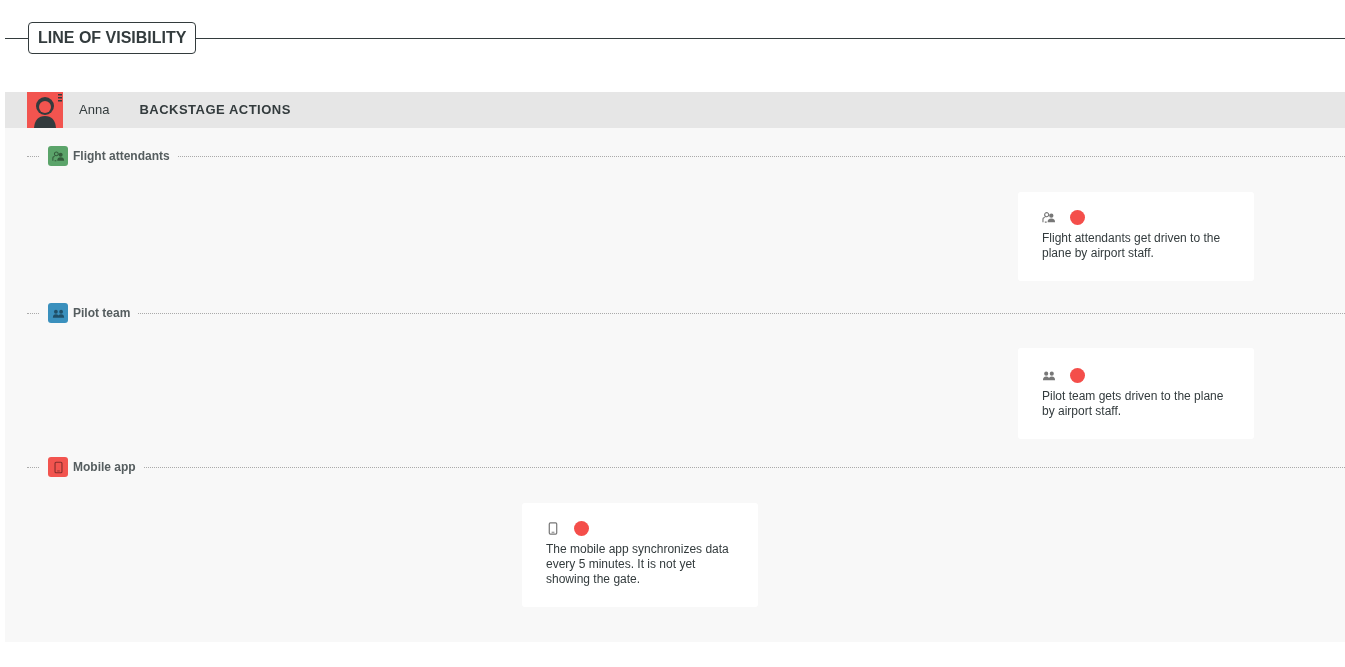  What do you see at coordinates (1049, 217) in the screenshot?
I see `person-card-icon` at bounding box center [1049, 217].